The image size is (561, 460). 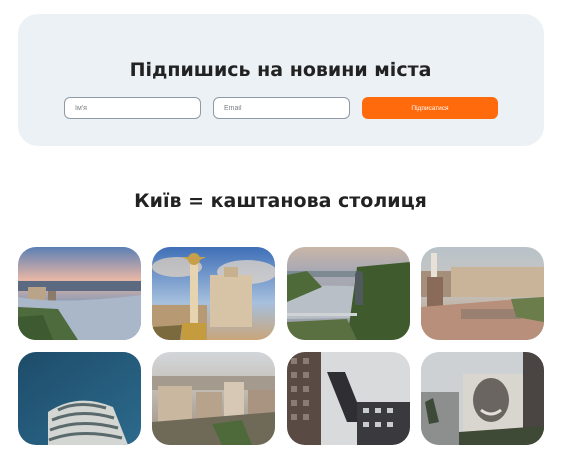 What do you see at coordinates (430, 108) in the screenshot?
I see `subscribe-button: Підписатися` at bounding box center [430, 108].